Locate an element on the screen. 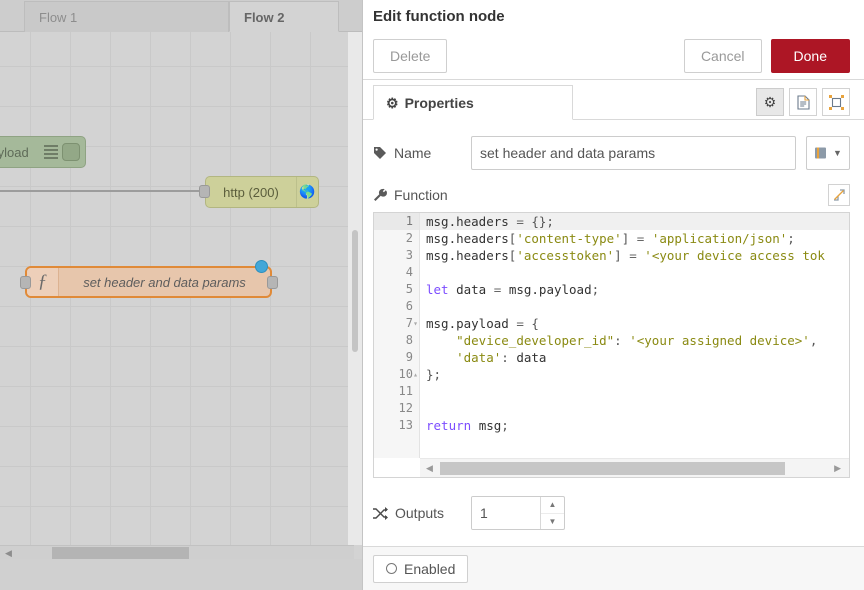 The image size is (864, 590). node-function-input-port is located at coordinates (25, 282).